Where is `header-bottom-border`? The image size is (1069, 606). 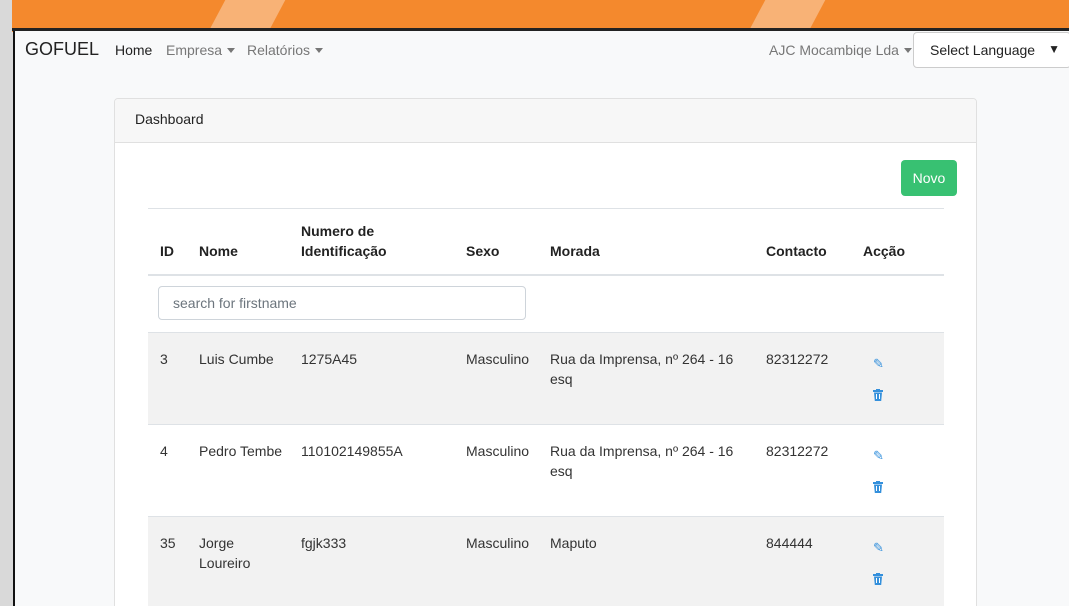
header-bottom-border is located at coordinates (546, 275).